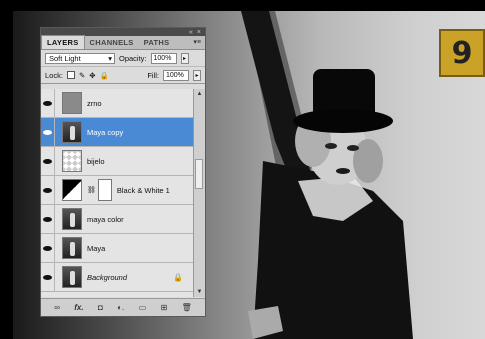 This screenshot has width=485, height=339. What do you see at coordinates (184, 58) in the screenshot?
I see `opacity-slider-button: ▸` at bounding box center [184, 58].